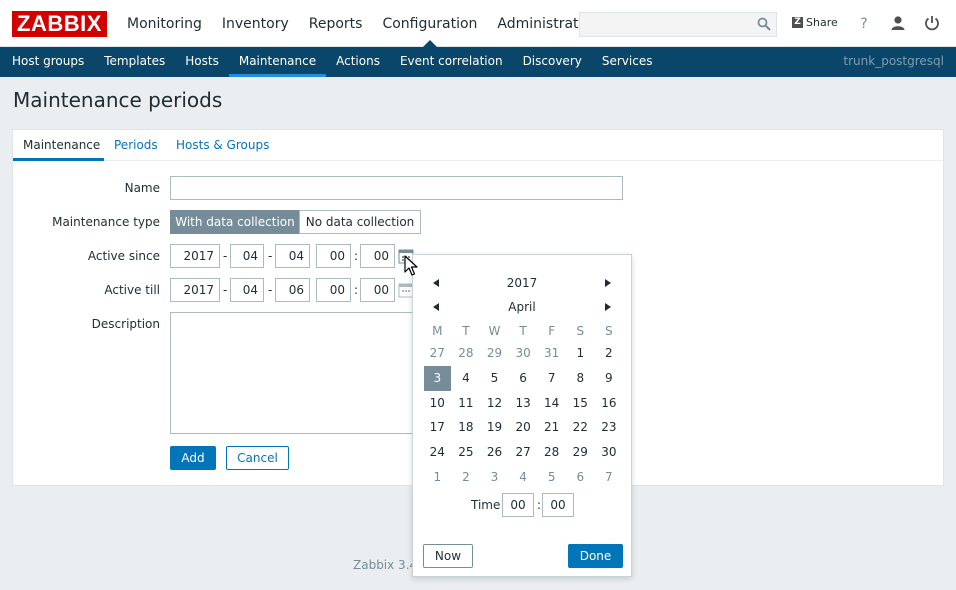 The height and width of the screenshot is (590, 956). I want to click on sub-menu-host-groups: Host groups, so click(47, 62).